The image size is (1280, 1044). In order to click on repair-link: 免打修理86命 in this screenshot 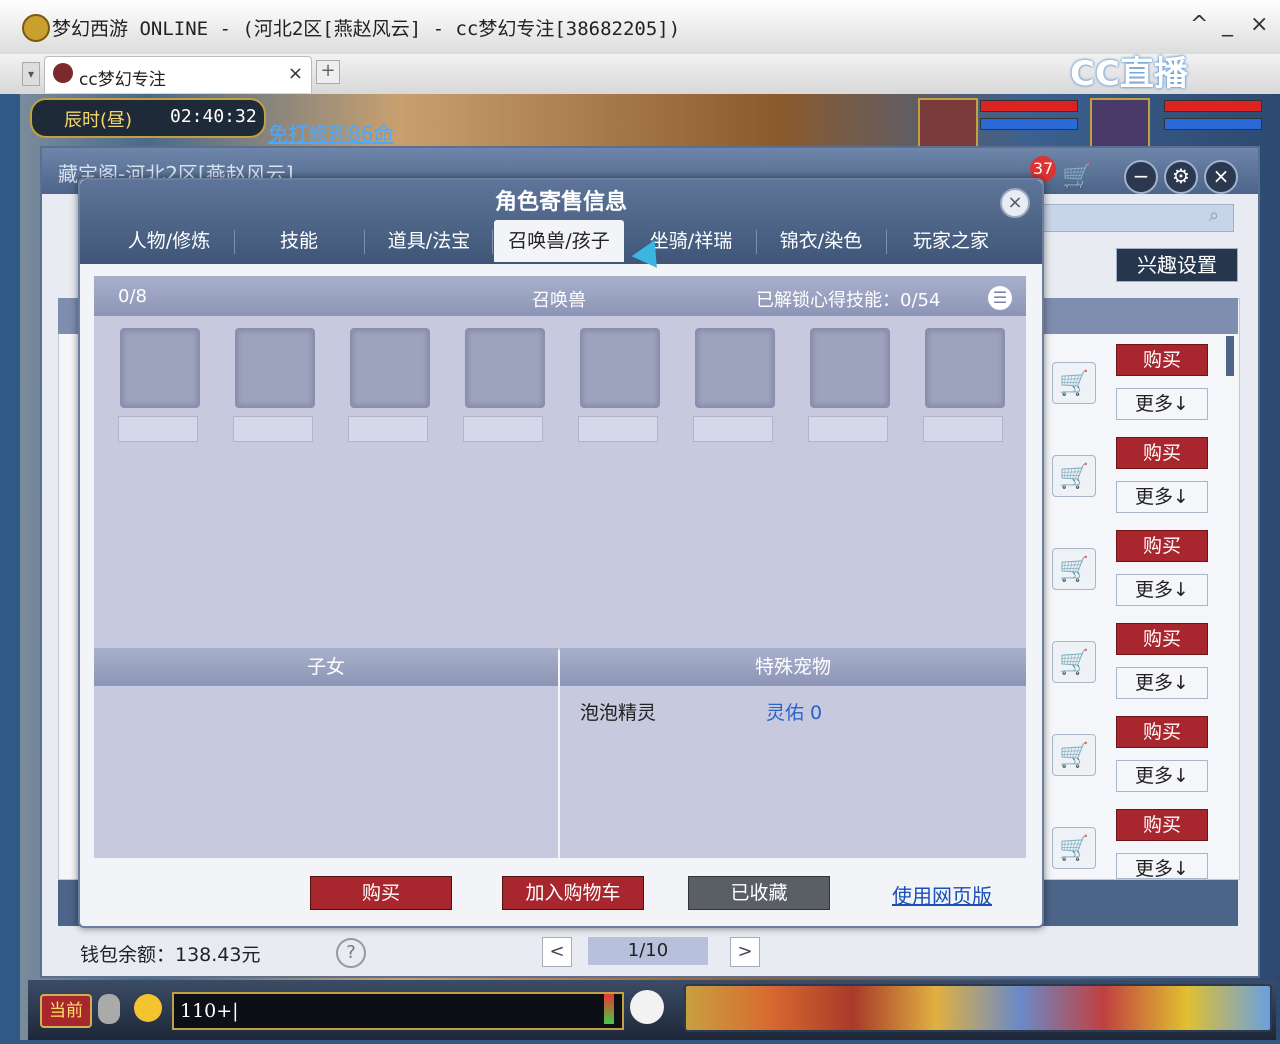, I will do `click(330, 132)`.